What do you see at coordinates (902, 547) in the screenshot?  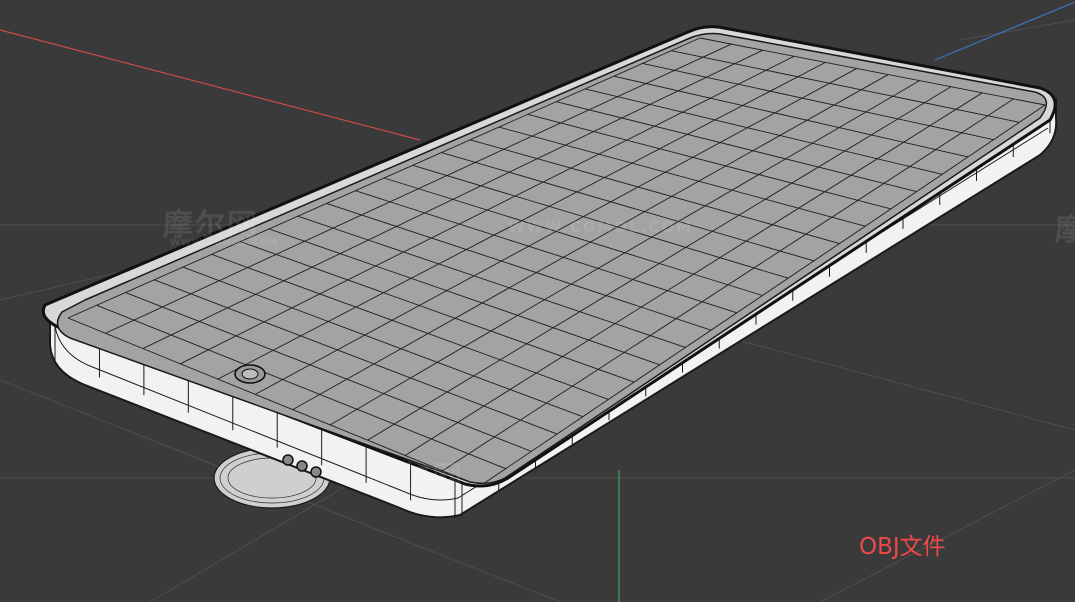 I see `file-format-label: OBJ文件` at bounding box center [902, 547].